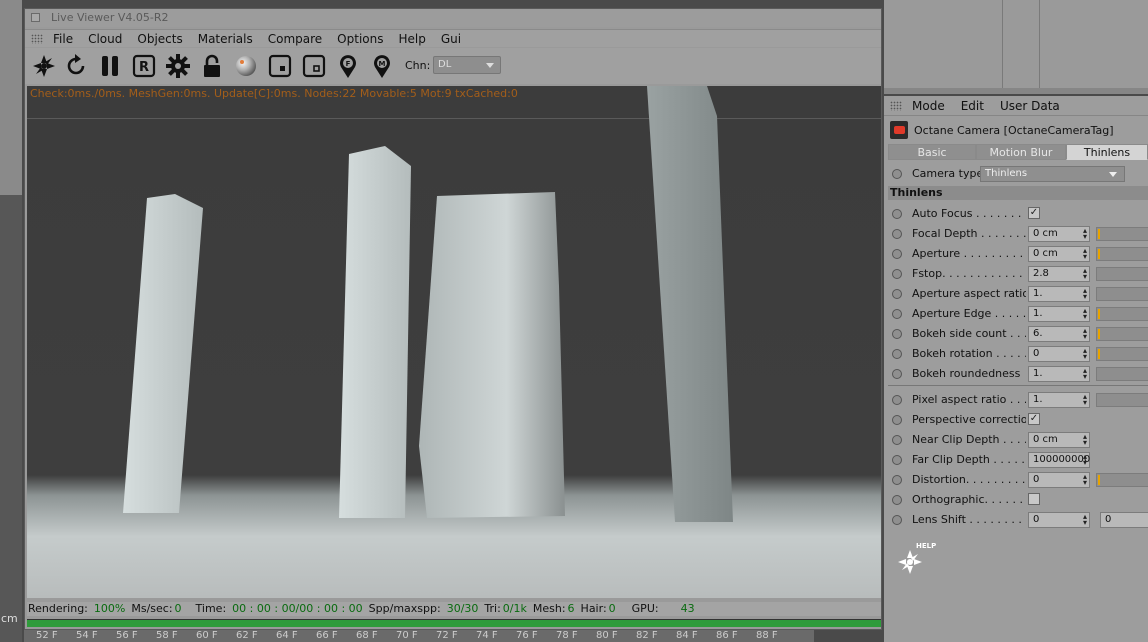 The width and height of the screenshot is (1148, 642). What do you see at coordinates (1030, 106) in the screenshot?
I see `menu-user-data: User Data` at bounding box center [1030, 106].